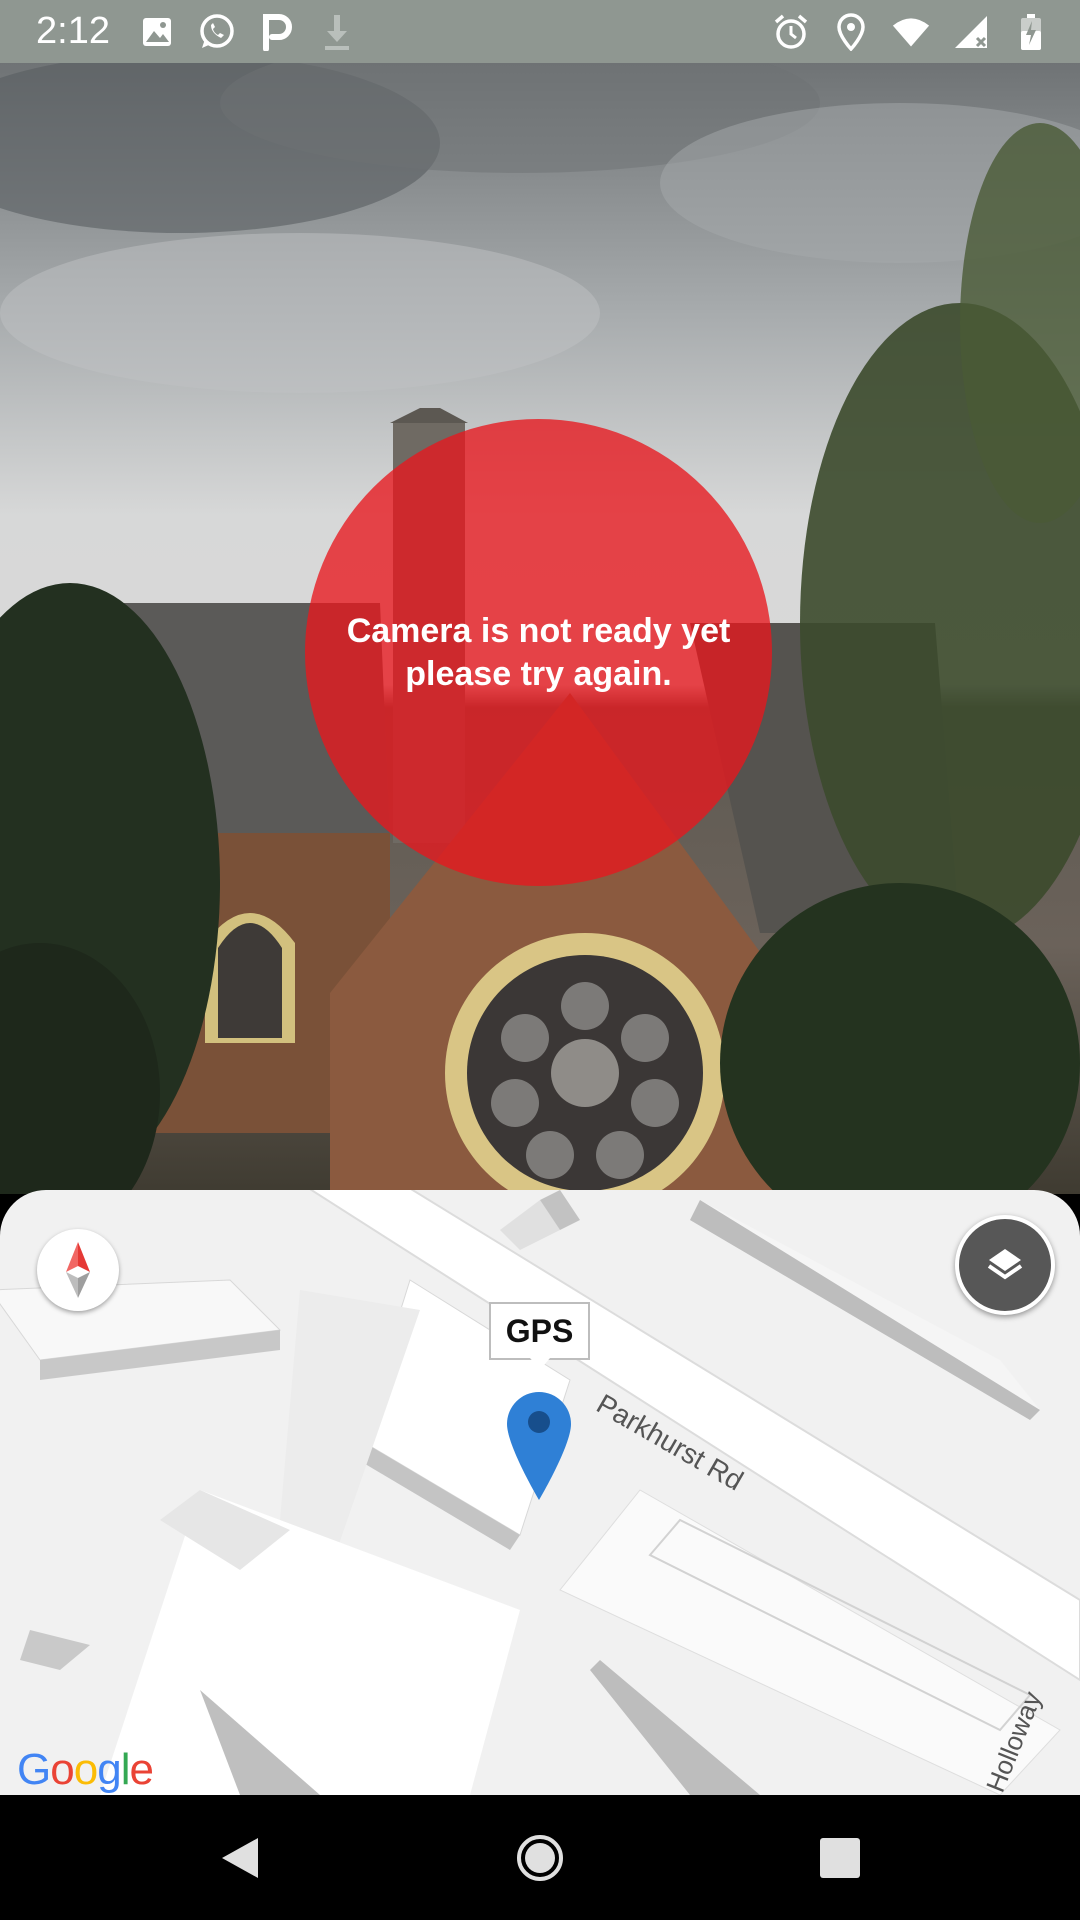 The image size is (1080, 1920). Describe the element at coordinates (539, 1331) in the screenshot. I see `gps-marker-label: GPS` at that location.